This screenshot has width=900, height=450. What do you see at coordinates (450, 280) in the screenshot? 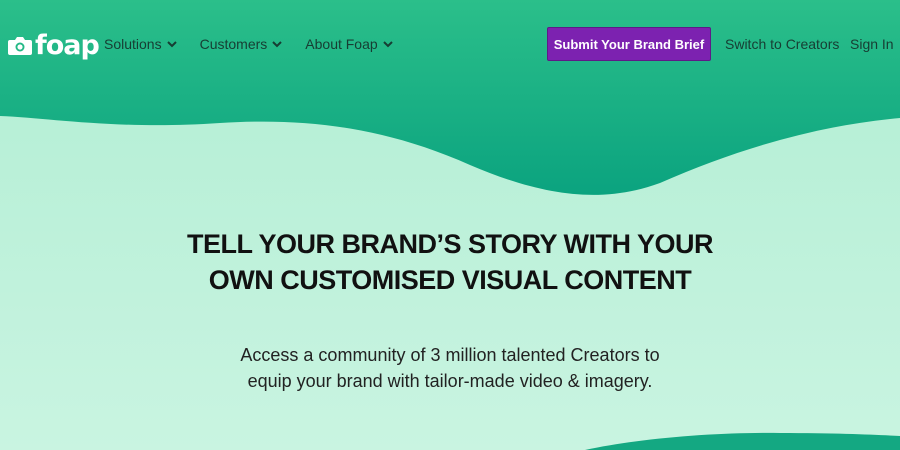
I see `hero-title-line-2: OWN CUSTOMISED VISUAL CONTENT` at bounding box center [450, 280].